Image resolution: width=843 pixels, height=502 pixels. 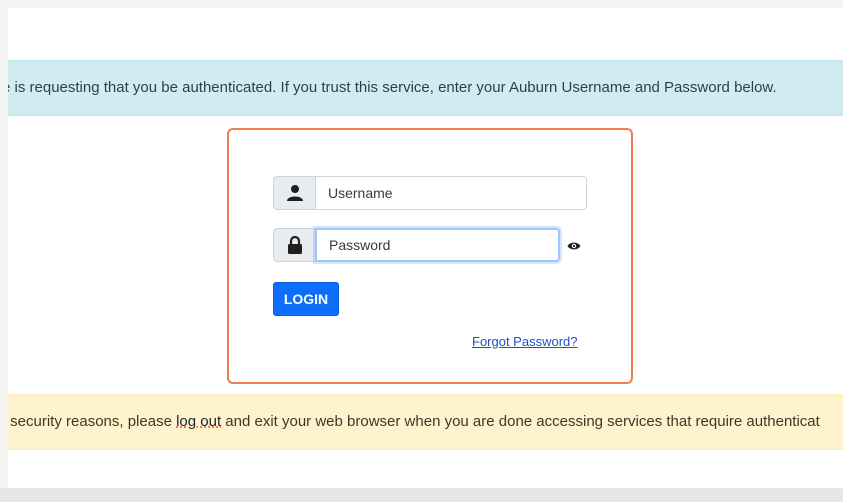 I want to click on logout-link: log out, so click(x=198, y=421).